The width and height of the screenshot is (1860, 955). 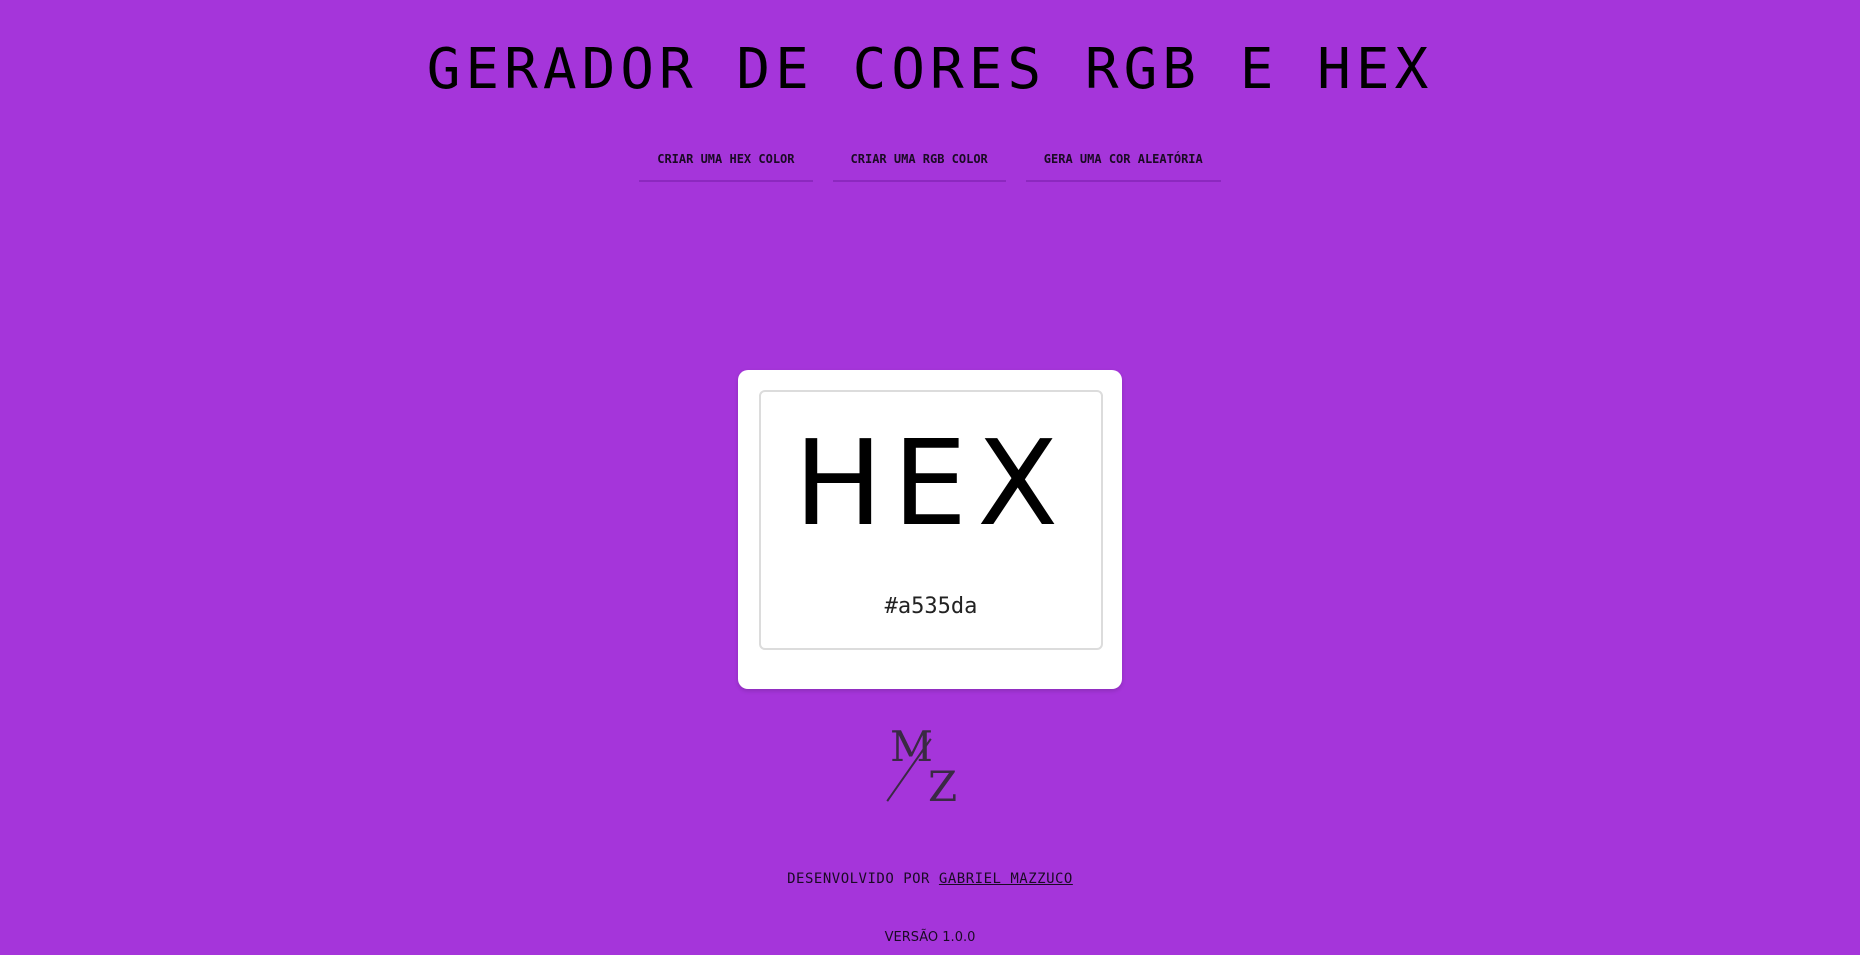 I want to click on footer-credit: DESENVOLVIDO POR GABRIEL MAZZUCO, so click(x=930, y=879).